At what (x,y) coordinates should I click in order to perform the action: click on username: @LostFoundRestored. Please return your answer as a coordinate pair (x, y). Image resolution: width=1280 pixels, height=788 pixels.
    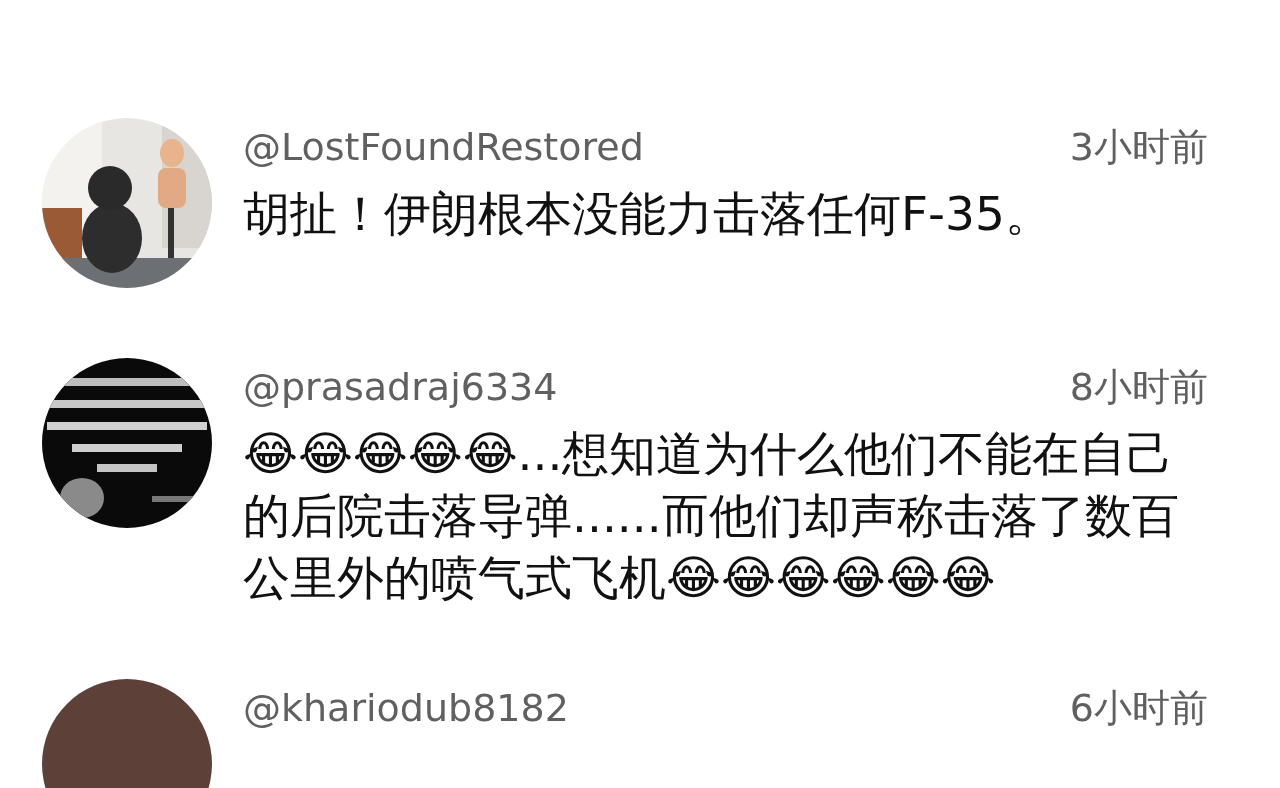
    Looking at the image, I should click on (443, 147).